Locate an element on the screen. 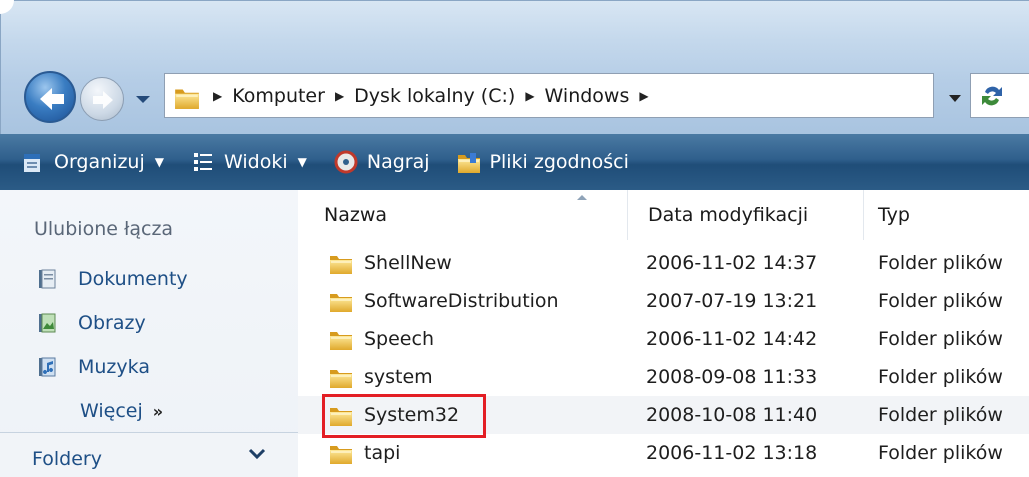  burn-label: Nagraj is located at coordinates (398, 162).